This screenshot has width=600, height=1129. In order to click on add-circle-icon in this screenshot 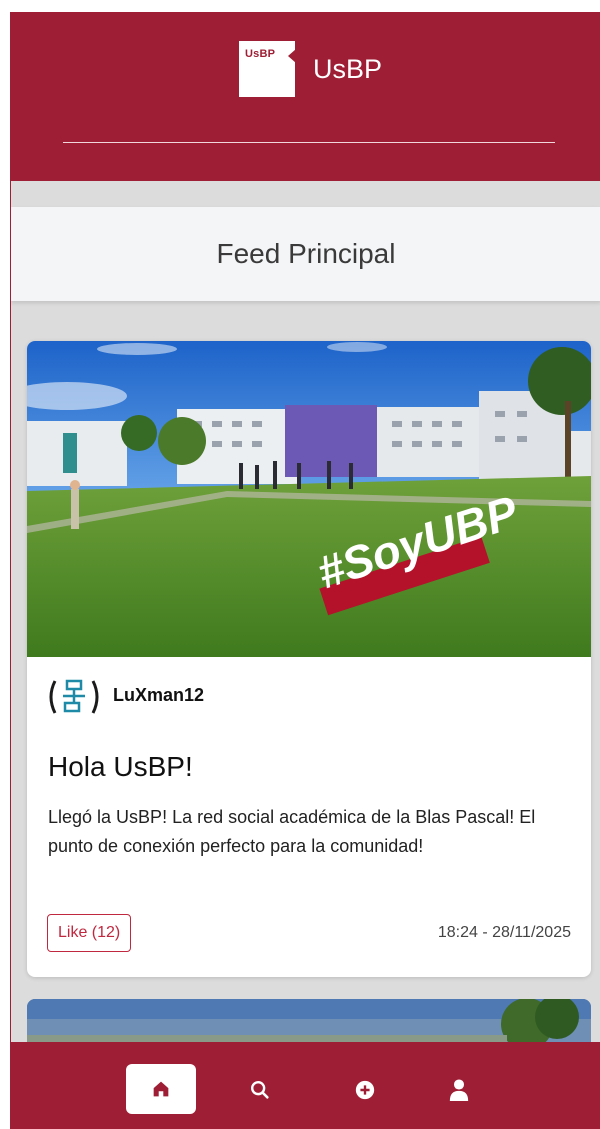, I will do `click(365, 1090)`.